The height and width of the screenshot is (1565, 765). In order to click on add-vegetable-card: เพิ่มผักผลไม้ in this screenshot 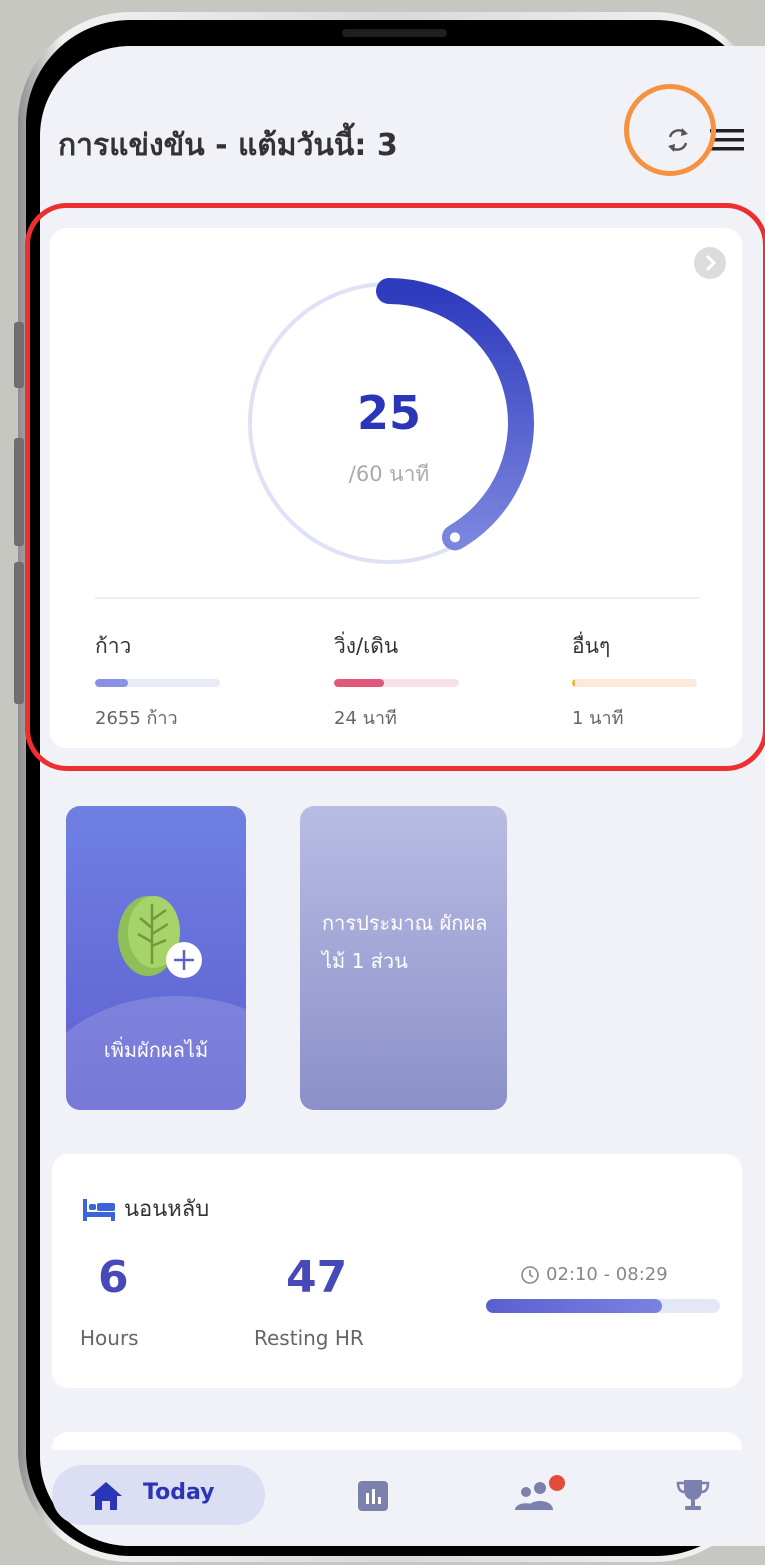, I will do `click(156, 958)`.